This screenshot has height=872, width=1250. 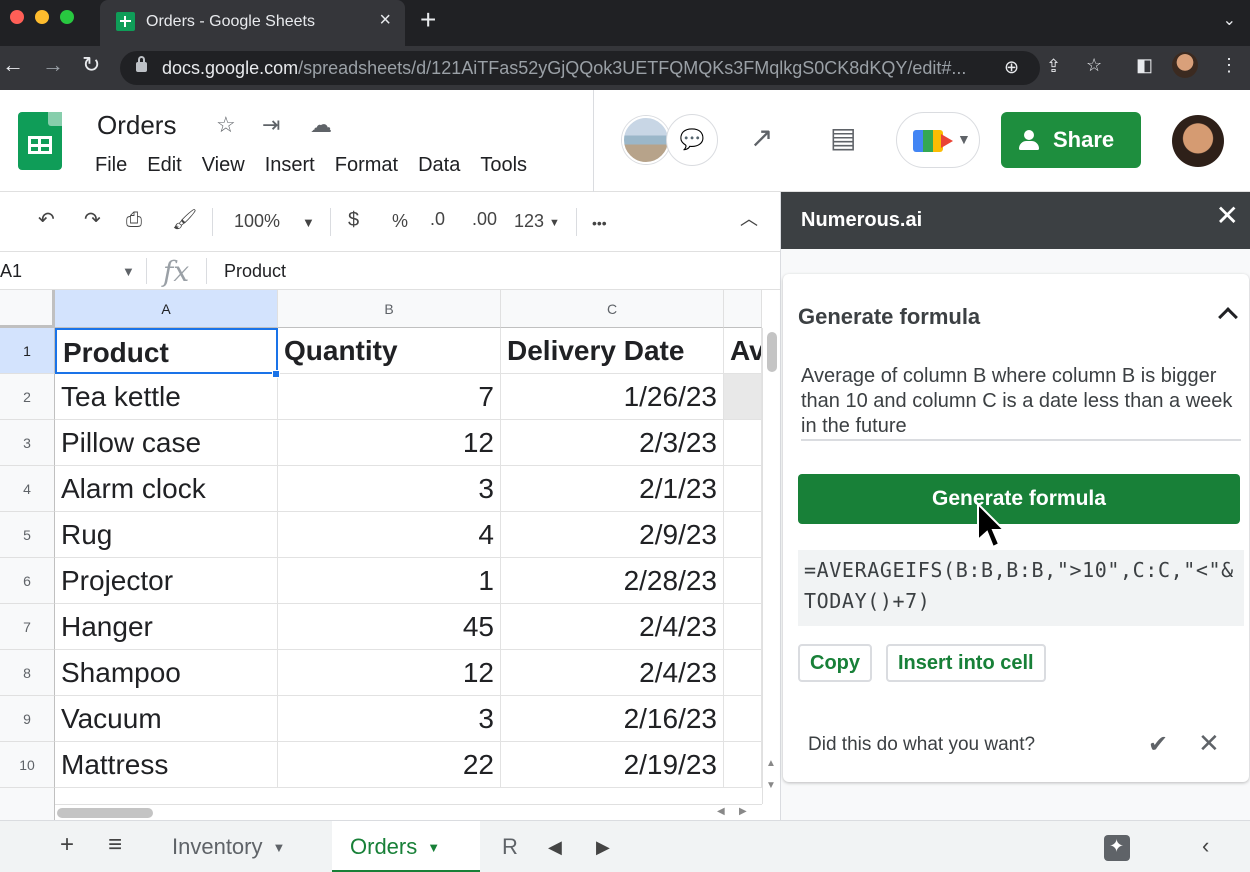 What do you see at coordinates (276, 374) in the screenshot?
I see `fill-handle` at bounding box center [276, 374].